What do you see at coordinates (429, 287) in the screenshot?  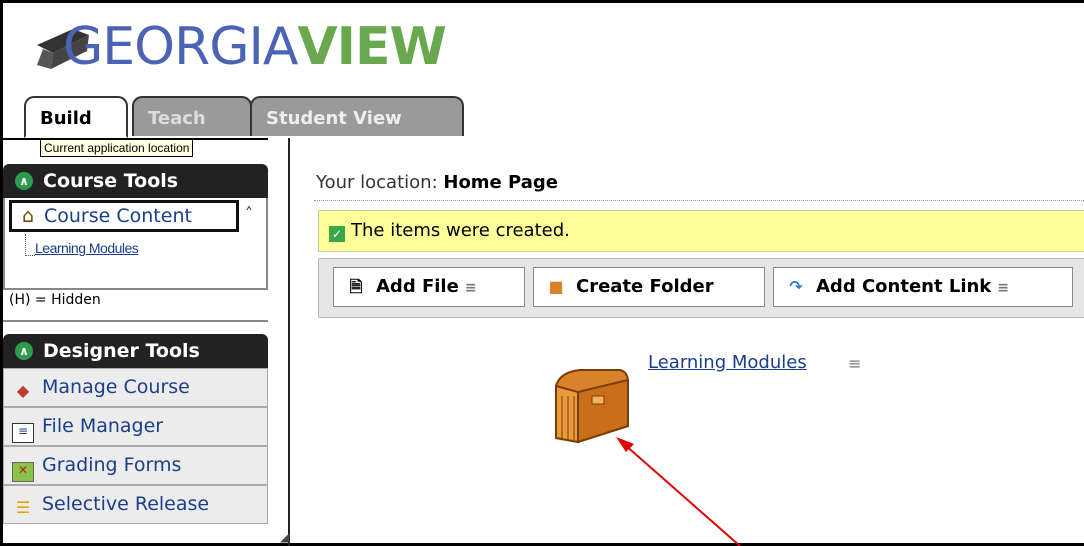 I see `add-file-button: 🗎 Add File ≡` at bounding box center [429, 287].